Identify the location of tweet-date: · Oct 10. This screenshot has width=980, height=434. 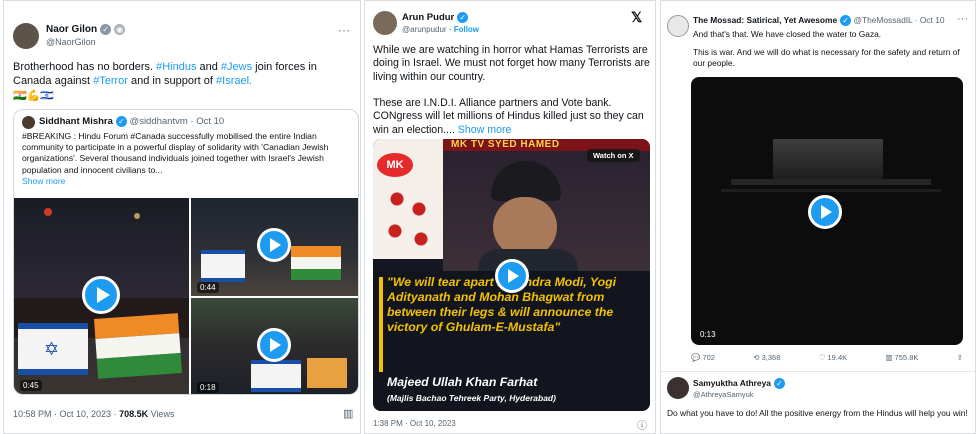
(929, 20).